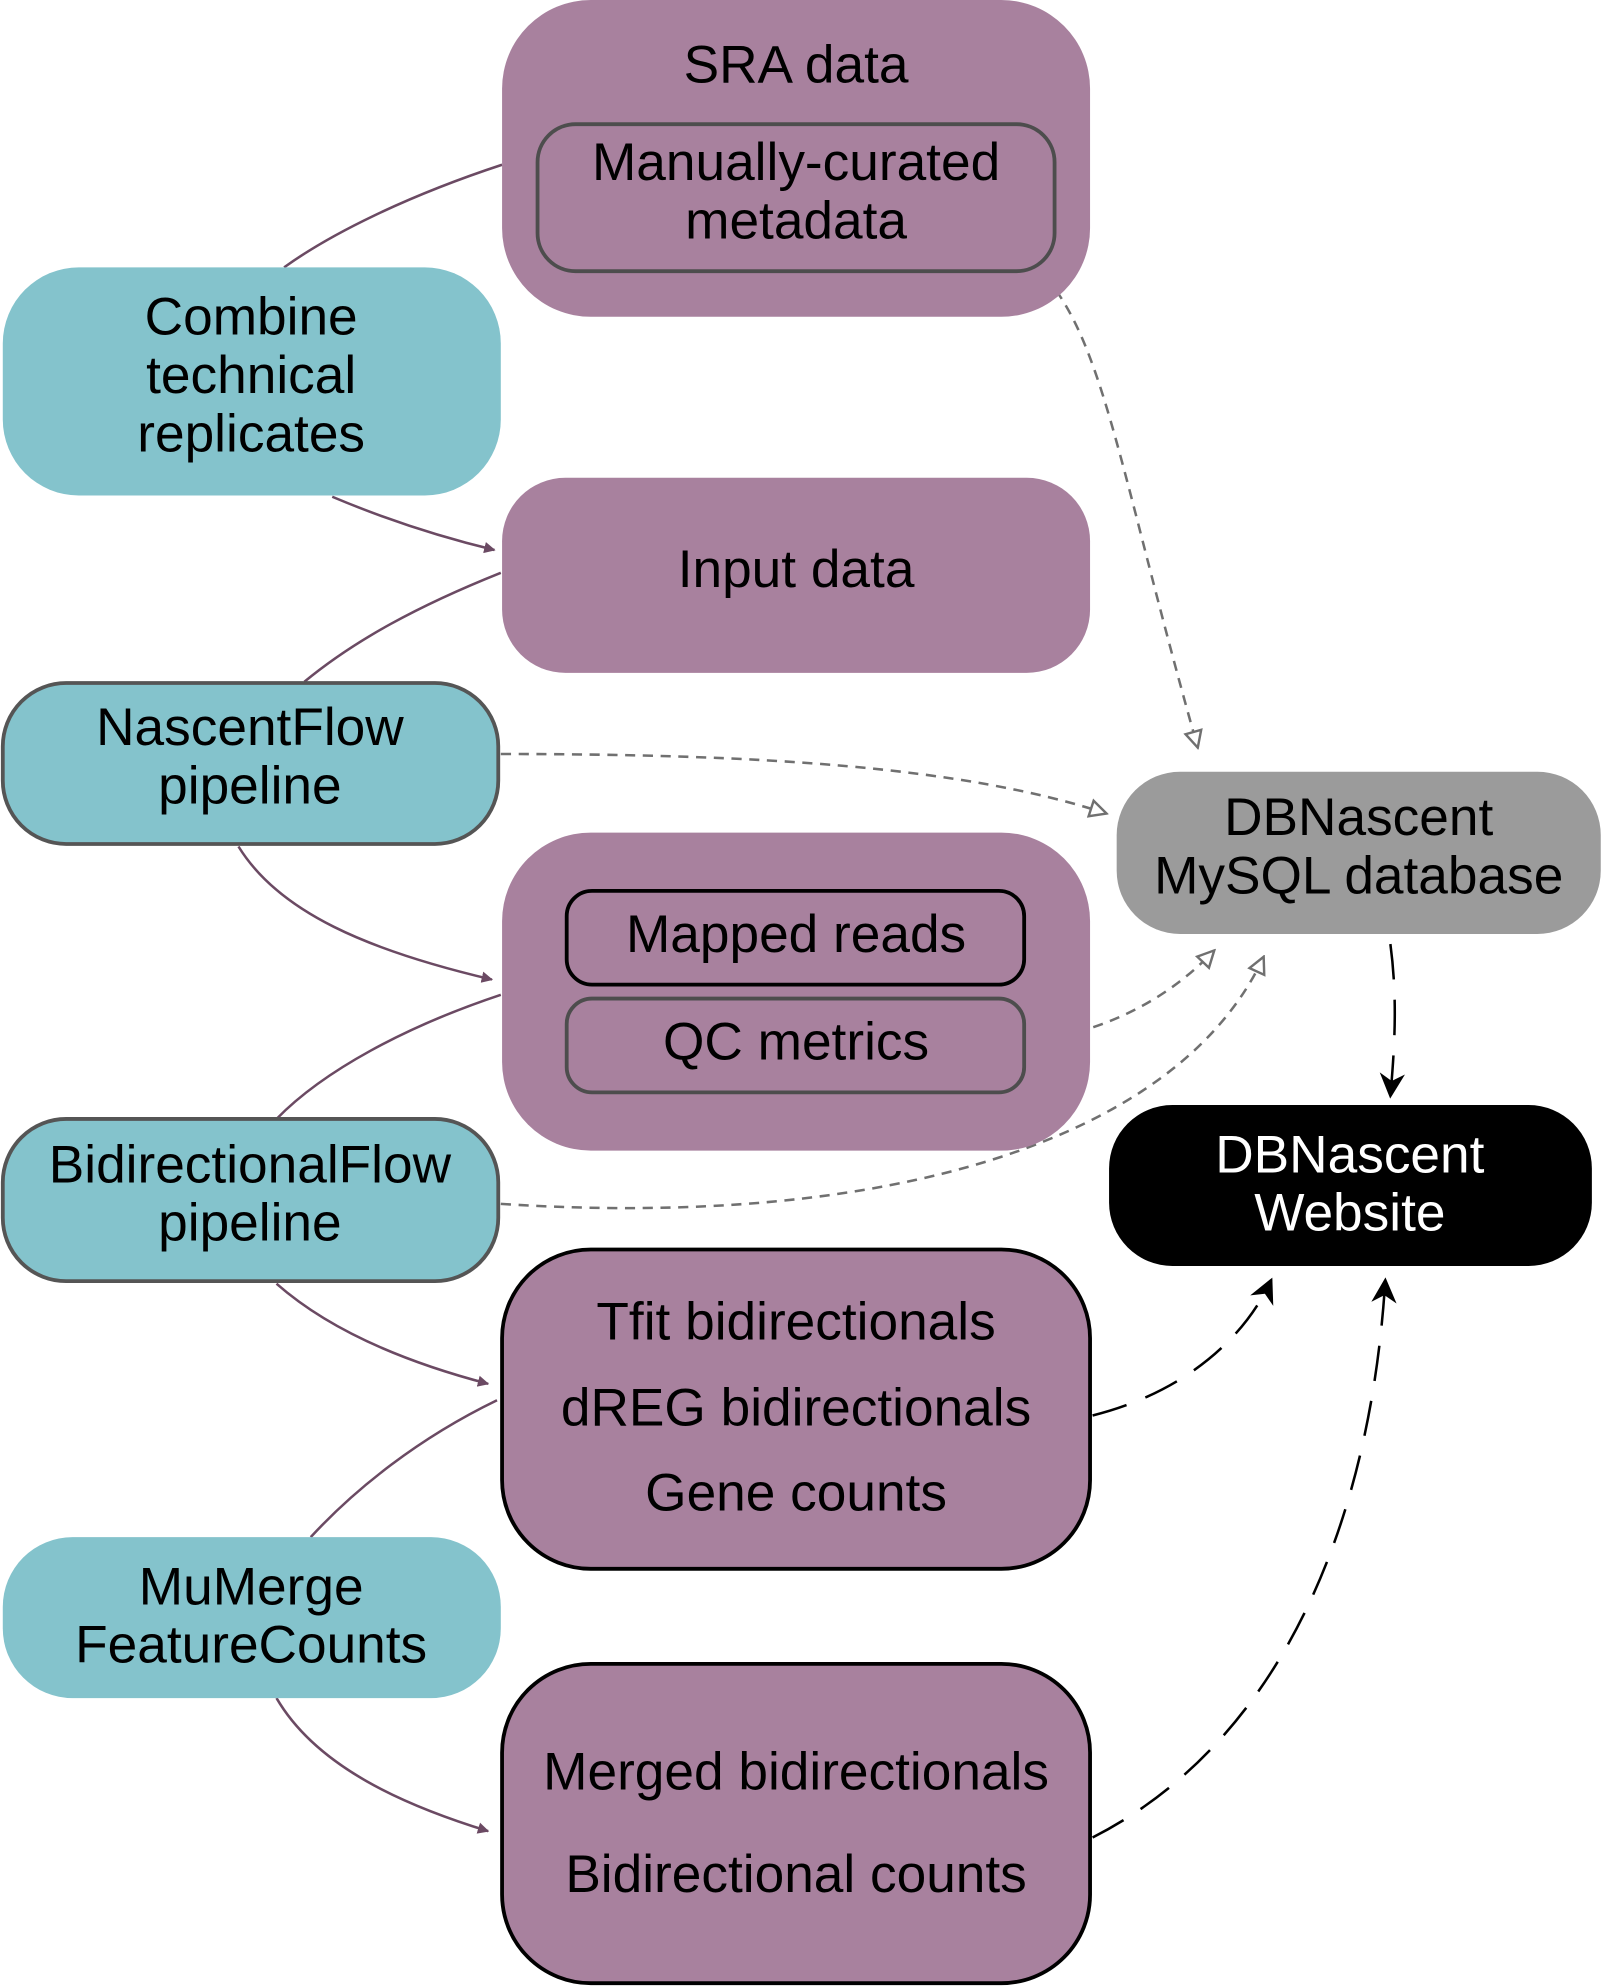  Describe the element at coordinates (796, 991) in the screenshot. I see `mapped-outputs-node: Mapped reads QC metrics` at that location.